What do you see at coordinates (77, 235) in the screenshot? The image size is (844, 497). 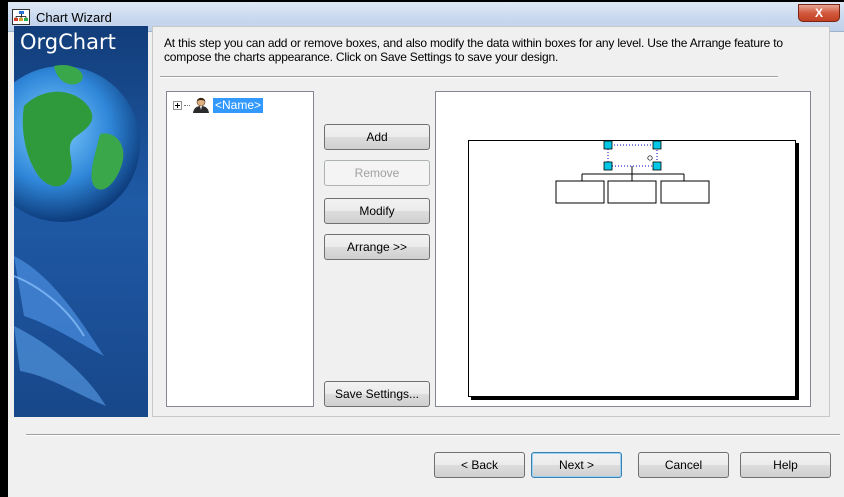 I see `globe-icon` at bounding box center [77, 235].